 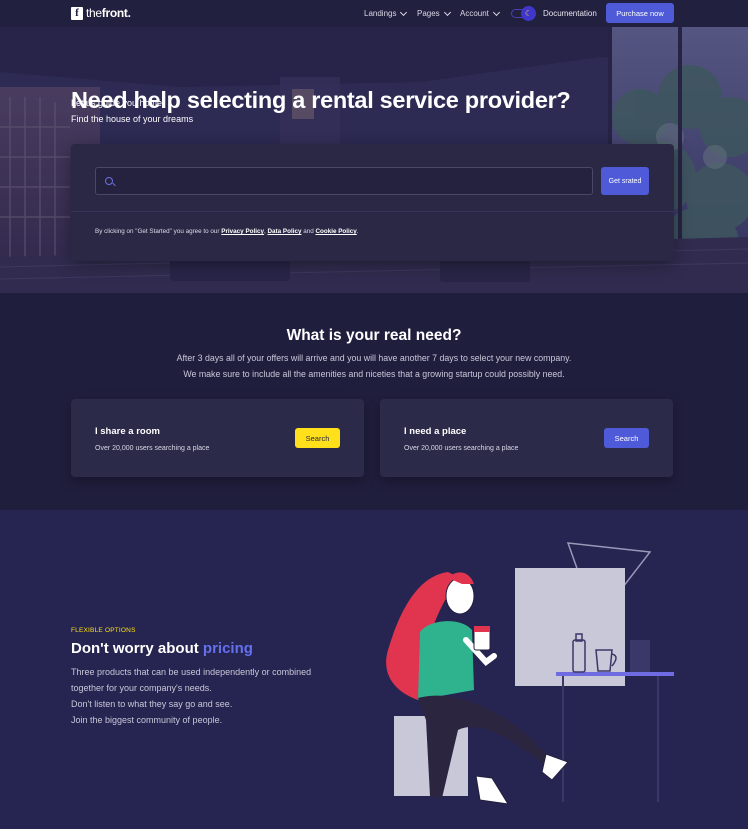 I want to click on pricing-text-2: together for your company's needs., so click(x=141, y=688).